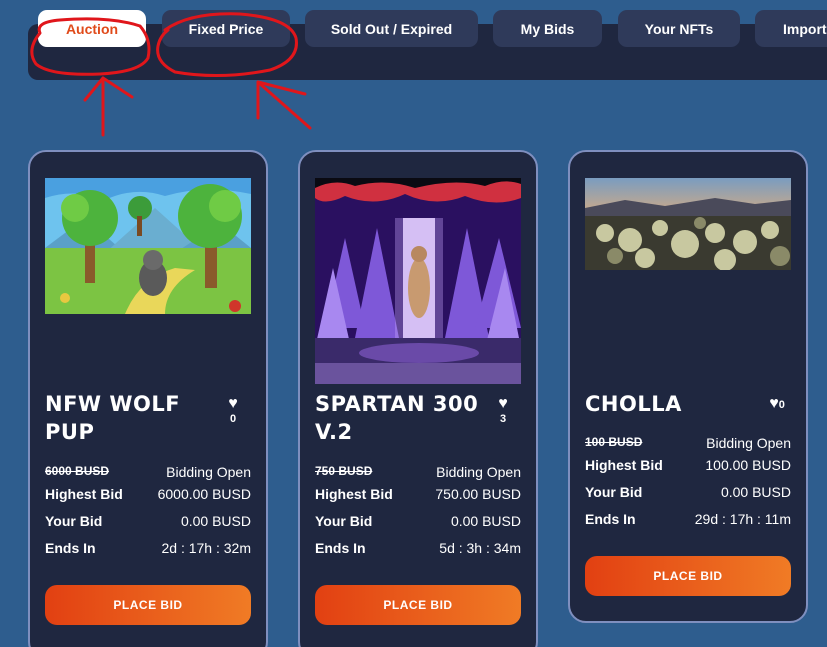 The height and width of the screenshot is (647, 827). What do you see at coordinates (688, 443) in the screenshot?
I see `price-row: 100 BUSD Bidding Open` at bounding box center [688, 443].